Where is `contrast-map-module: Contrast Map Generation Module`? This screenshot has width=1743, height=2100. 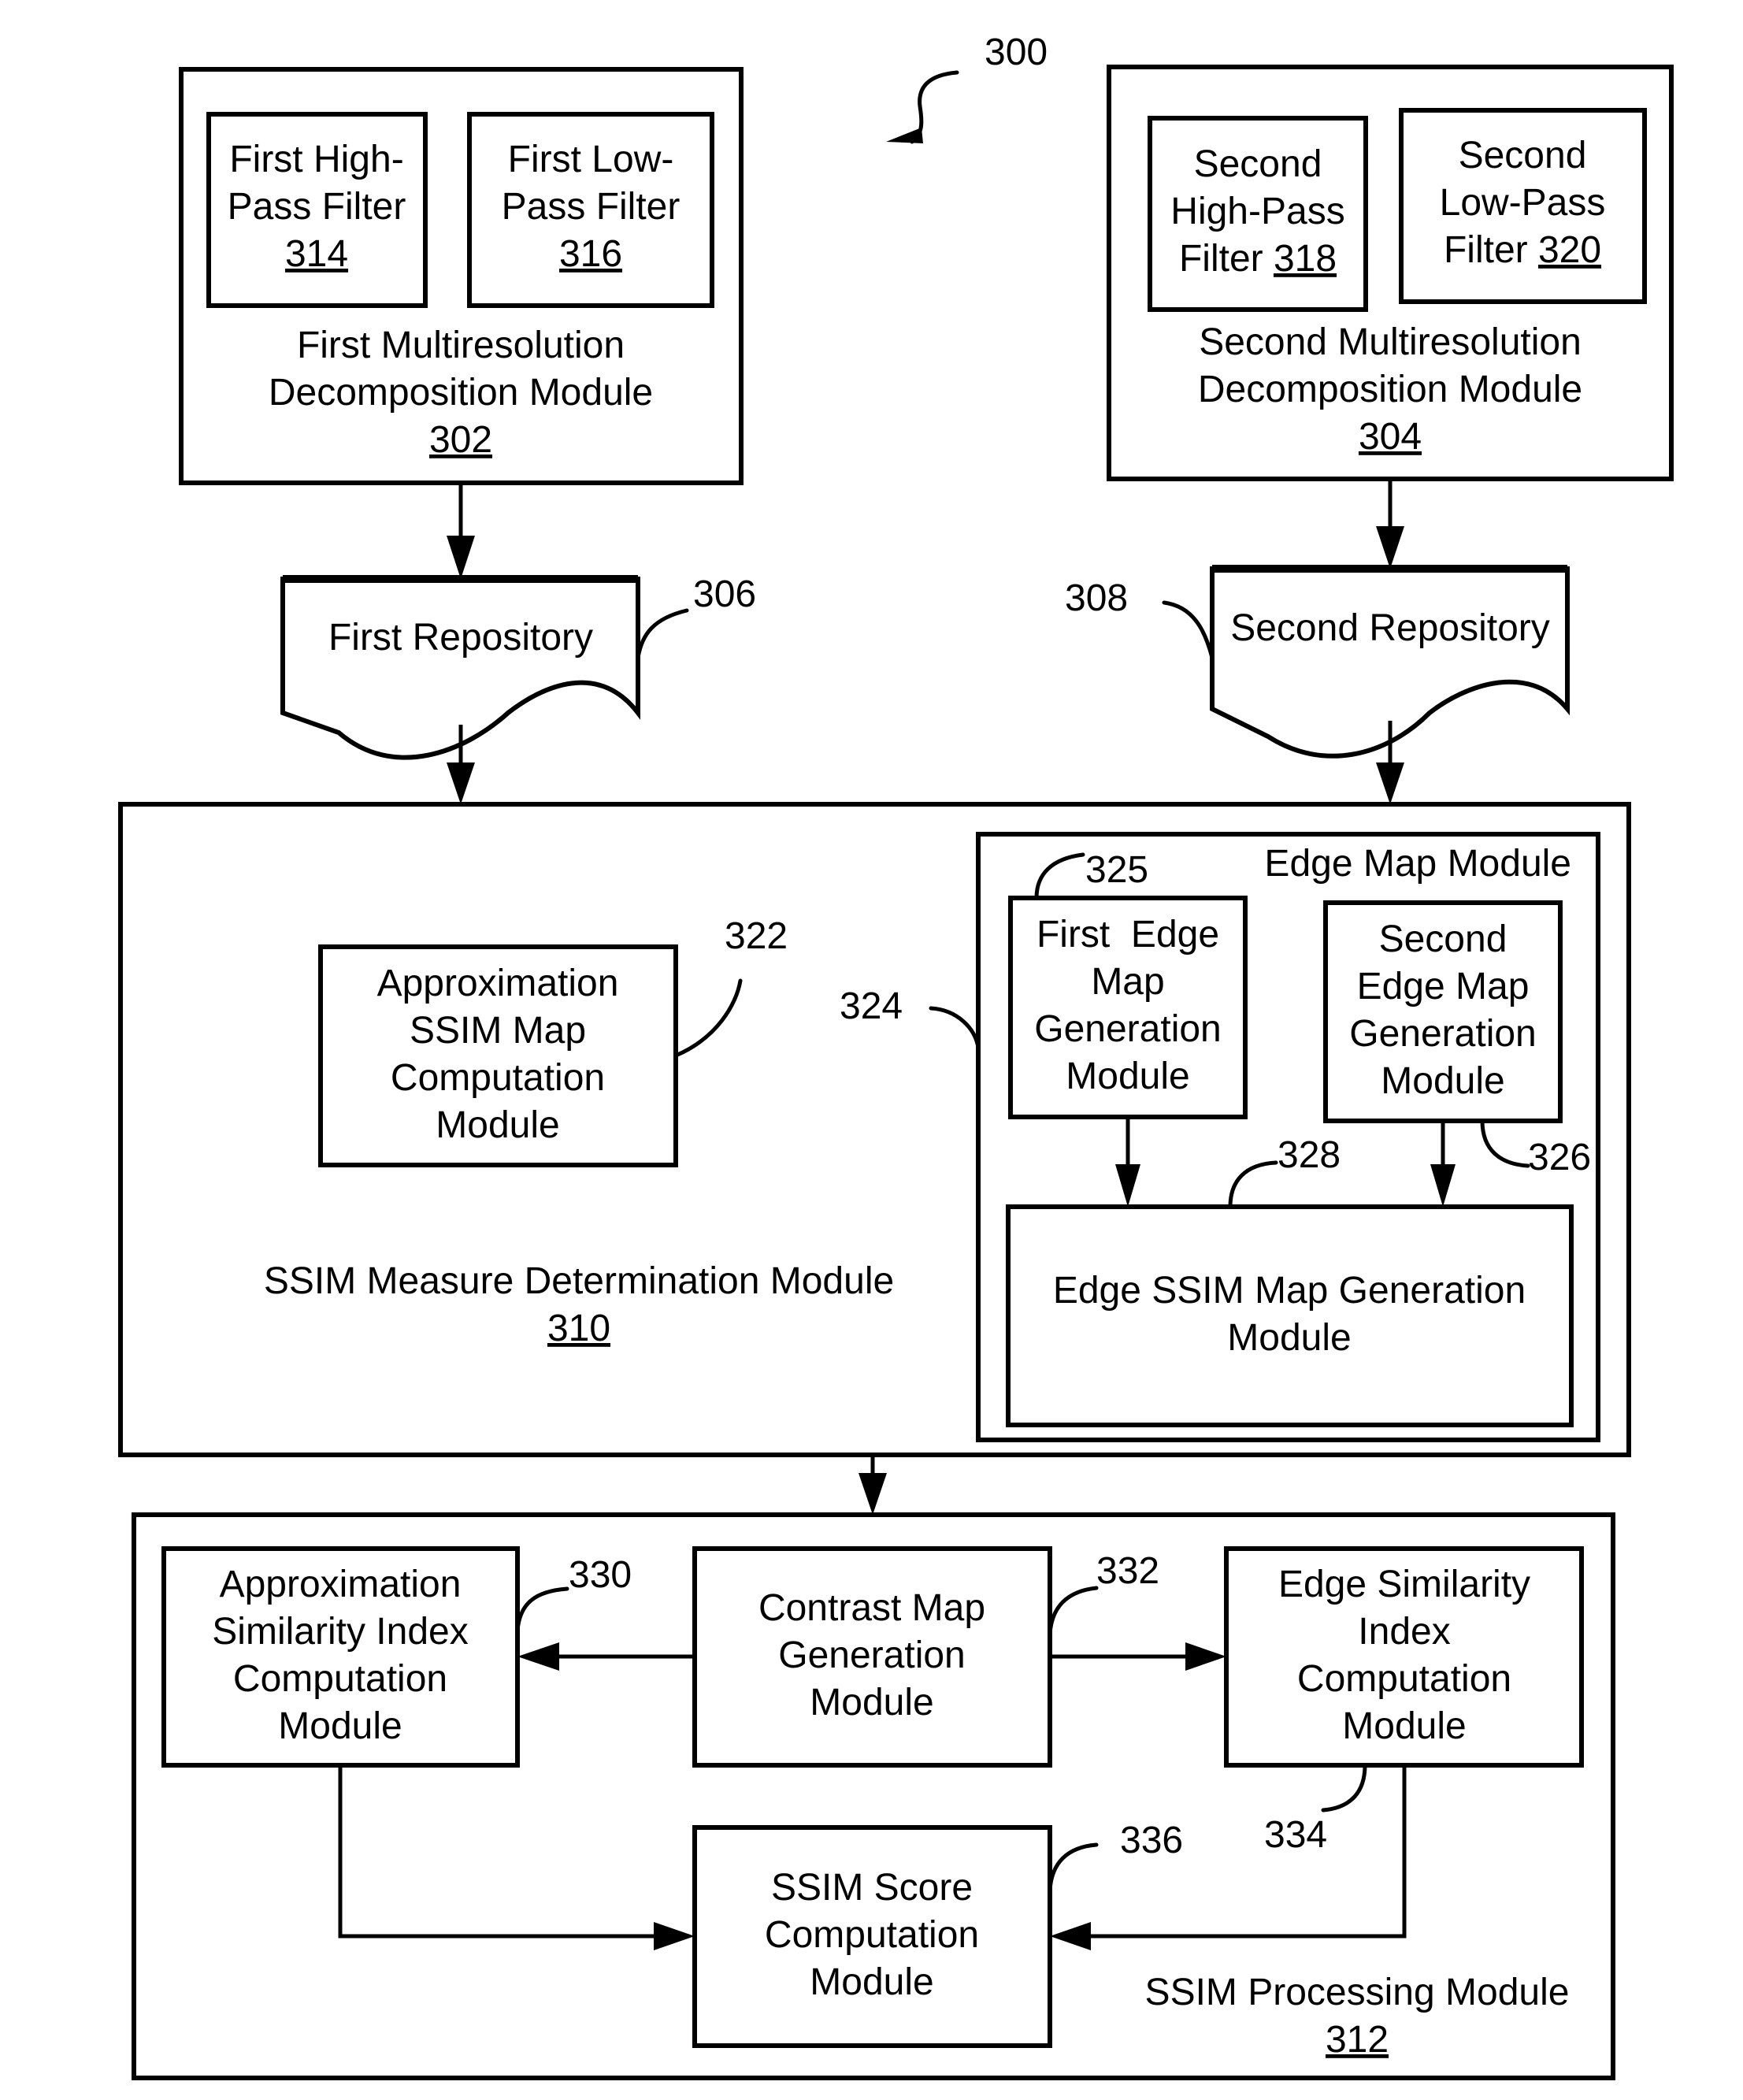 contrast-map-module: Contrast Map Generation Module is located at coordinates (872, 1657).